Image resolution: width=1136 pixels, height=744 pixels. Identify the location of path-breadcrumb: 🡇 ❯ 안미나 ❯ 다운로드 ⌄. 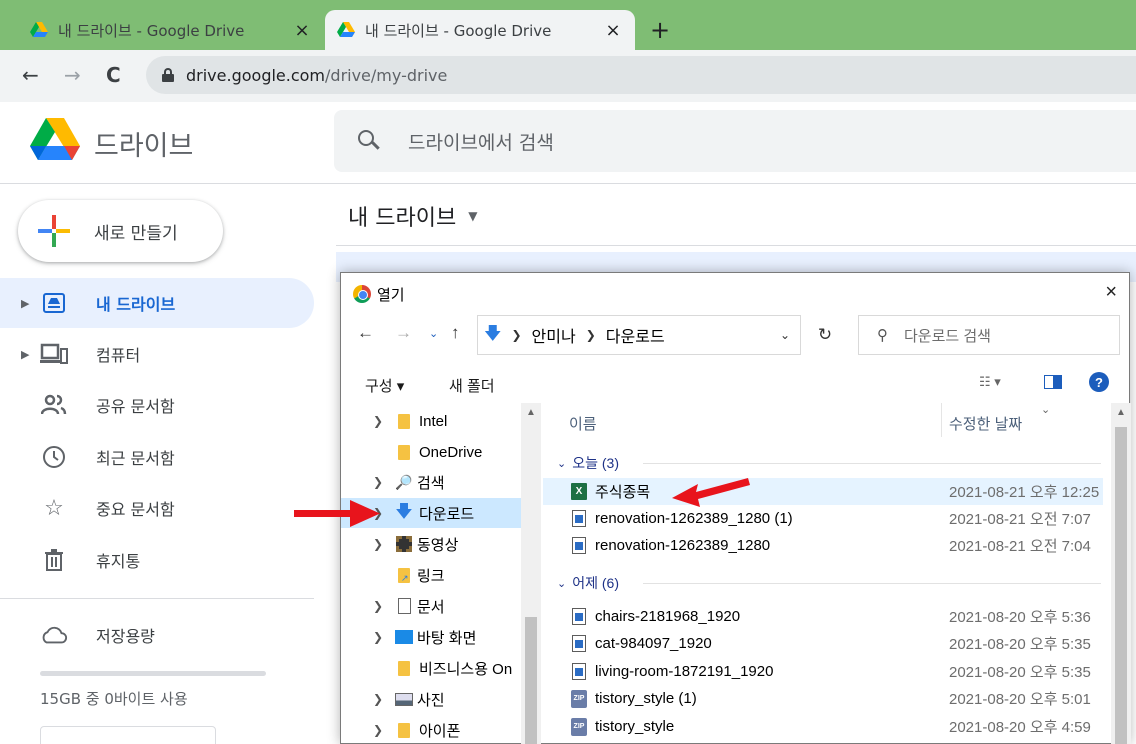
(639, 335).